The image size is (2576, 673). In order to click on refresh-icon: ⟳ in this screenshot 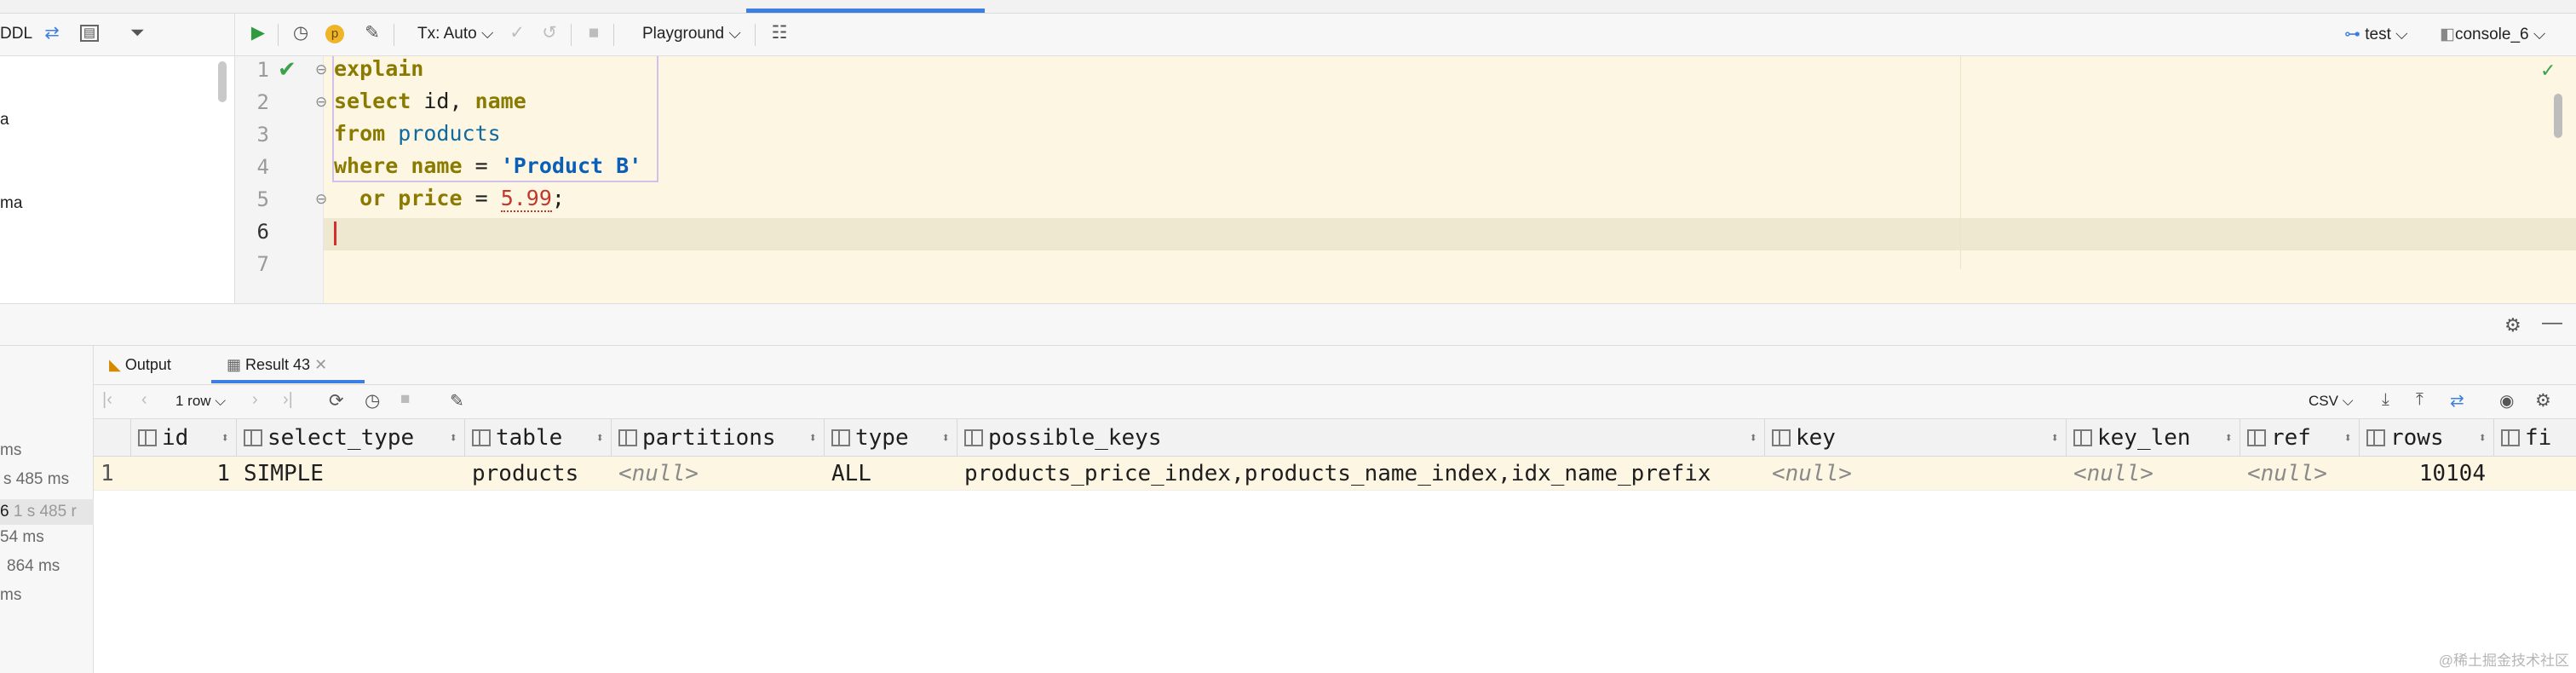, I will do `click(336, 400)`.